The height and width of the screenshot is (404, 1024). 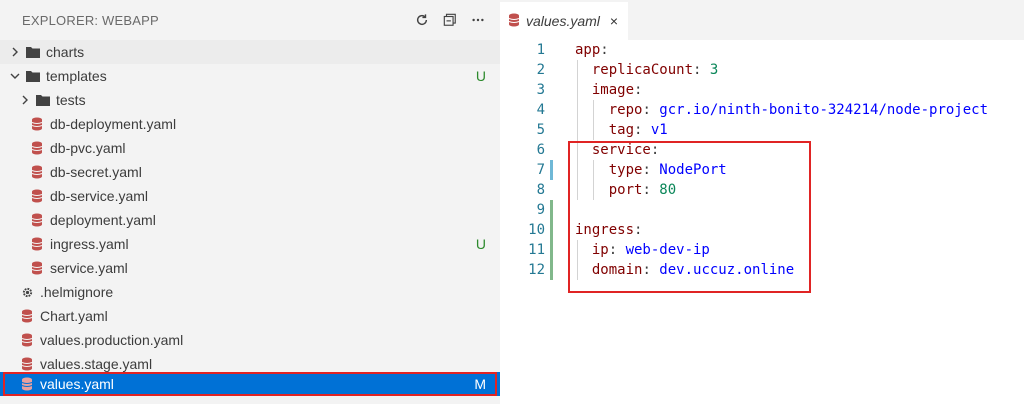 I want to click on line-number: 2, so click(x=540, y=70).